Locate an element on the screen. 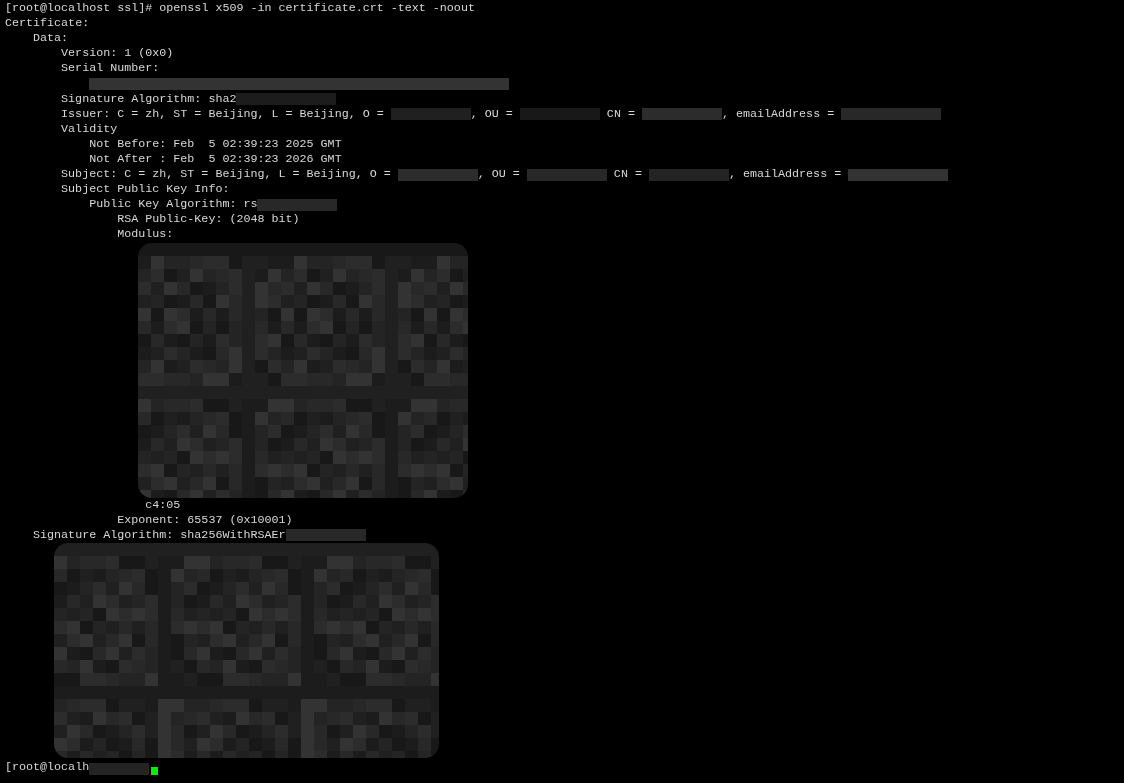  output-line: Issuer: C = zh, ST = Beijing, L = Beijing, O = is located at coordinates (223, 114).